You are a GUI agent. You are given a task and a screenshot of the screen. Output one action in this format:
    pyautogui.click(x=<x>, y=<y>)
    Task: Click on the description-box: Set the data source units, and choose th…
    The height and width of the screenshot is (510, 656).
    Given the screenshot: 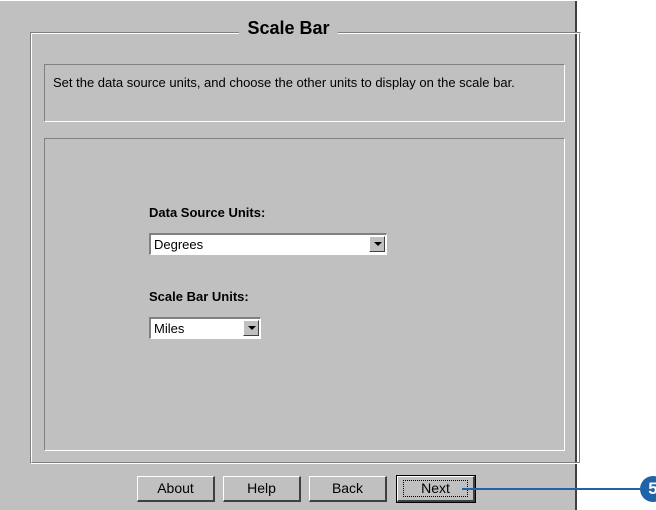 What is the action you would take?
    pyautogui.click(x=304, y=93)
    